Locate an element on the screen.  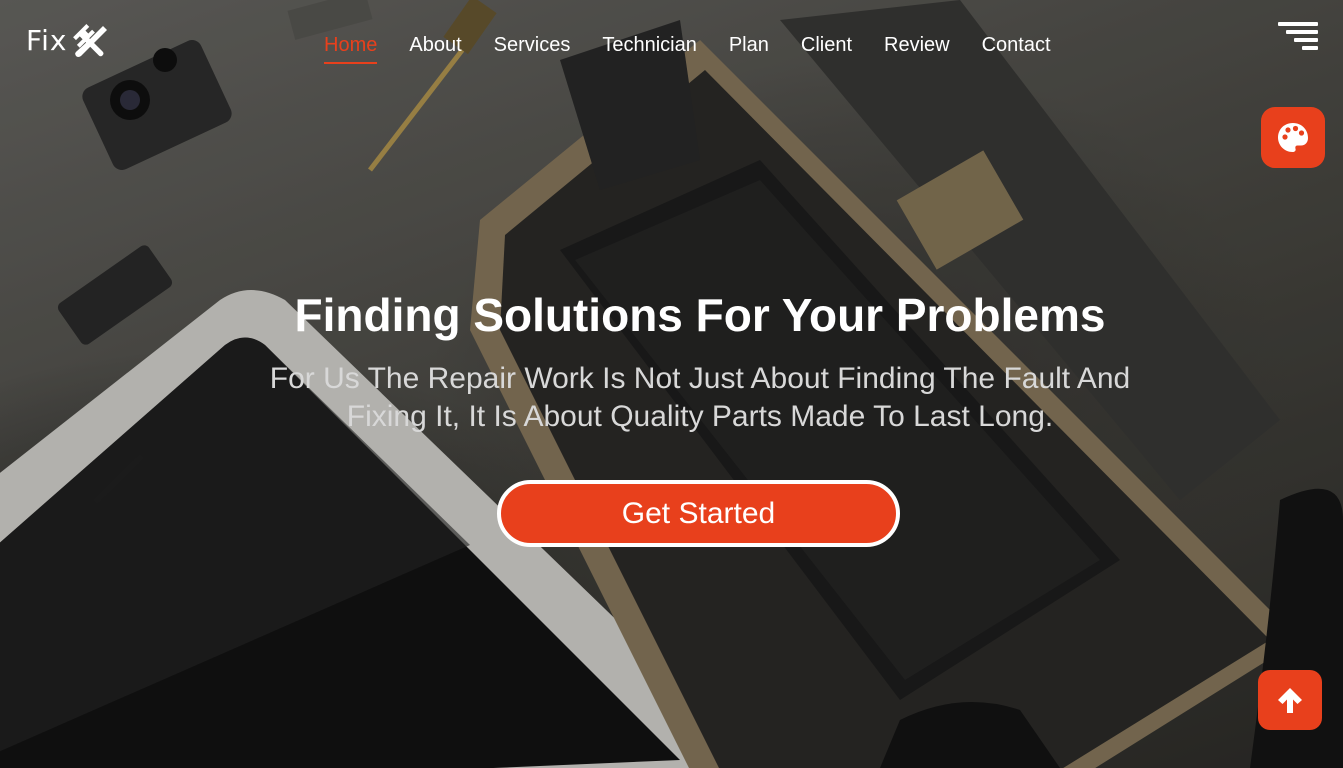
nav-item-client: Client is located at coordinates (826, 48).